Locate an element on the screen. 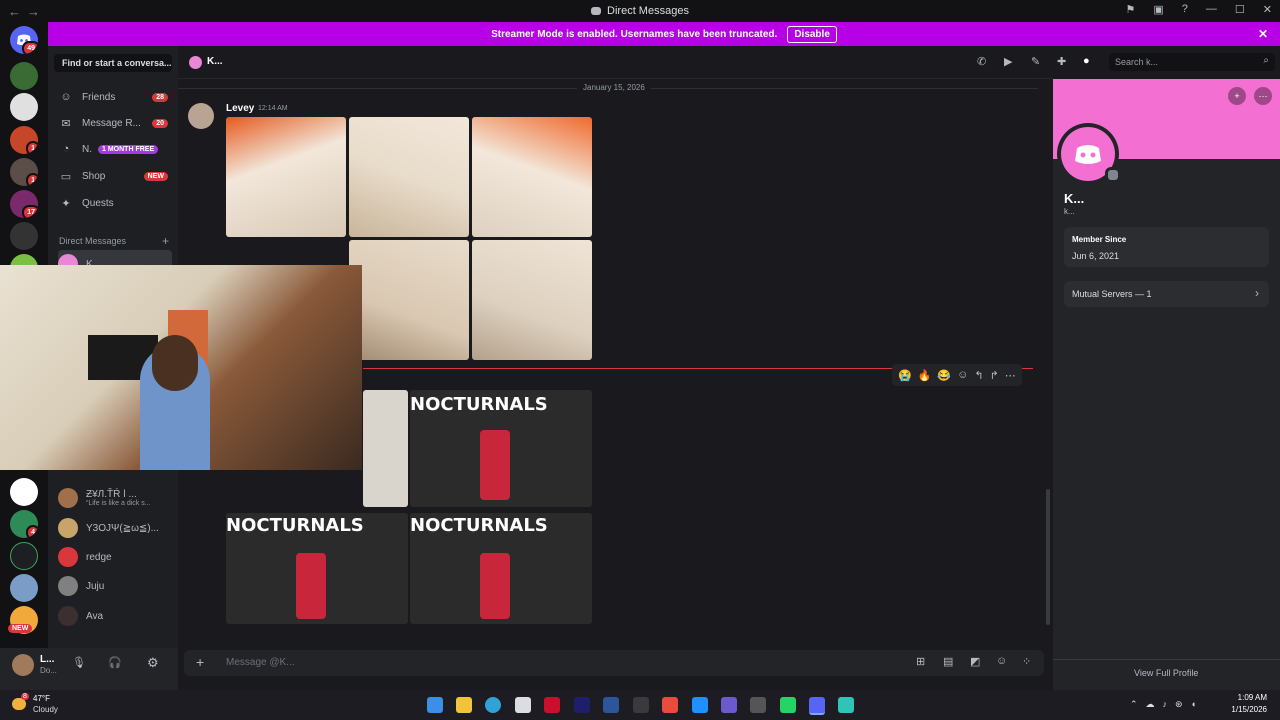  reply-icon: ↰ is located at coordinates (978, 375).